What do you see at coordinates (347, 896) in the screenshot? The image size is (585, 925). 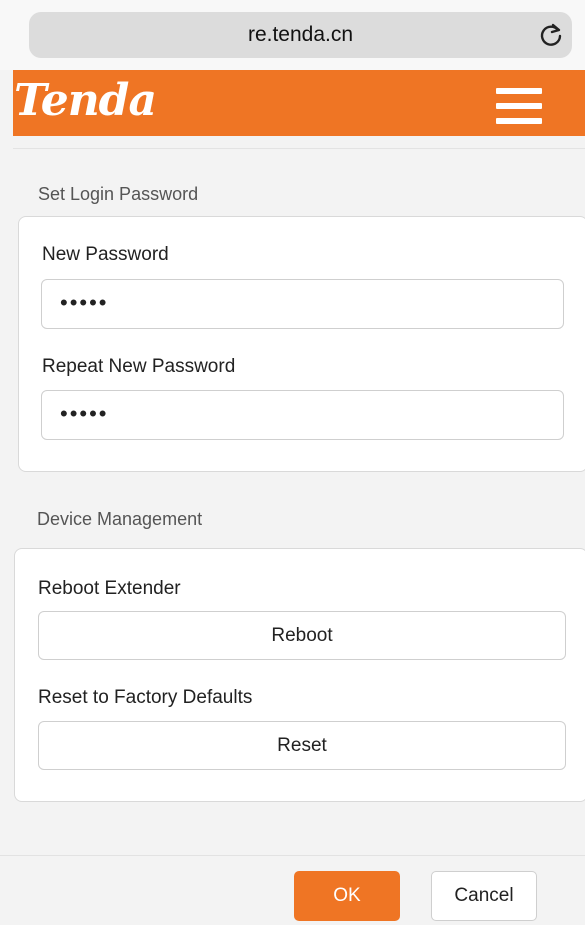 I see `ok-button: OK` at bounding box center [347, 896].